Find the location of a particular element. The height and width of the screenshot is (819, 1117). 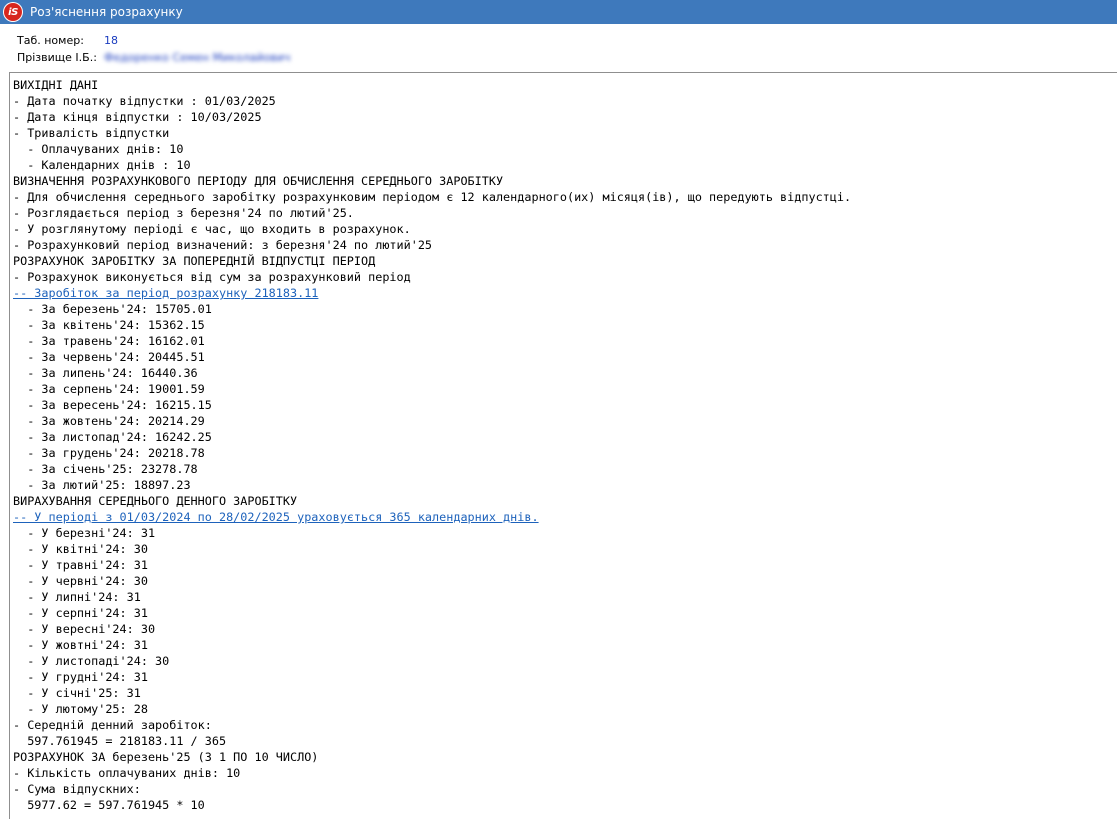

report-line: - Кількість оплачуваних днів: 10 is located at coordinates (127, 773).